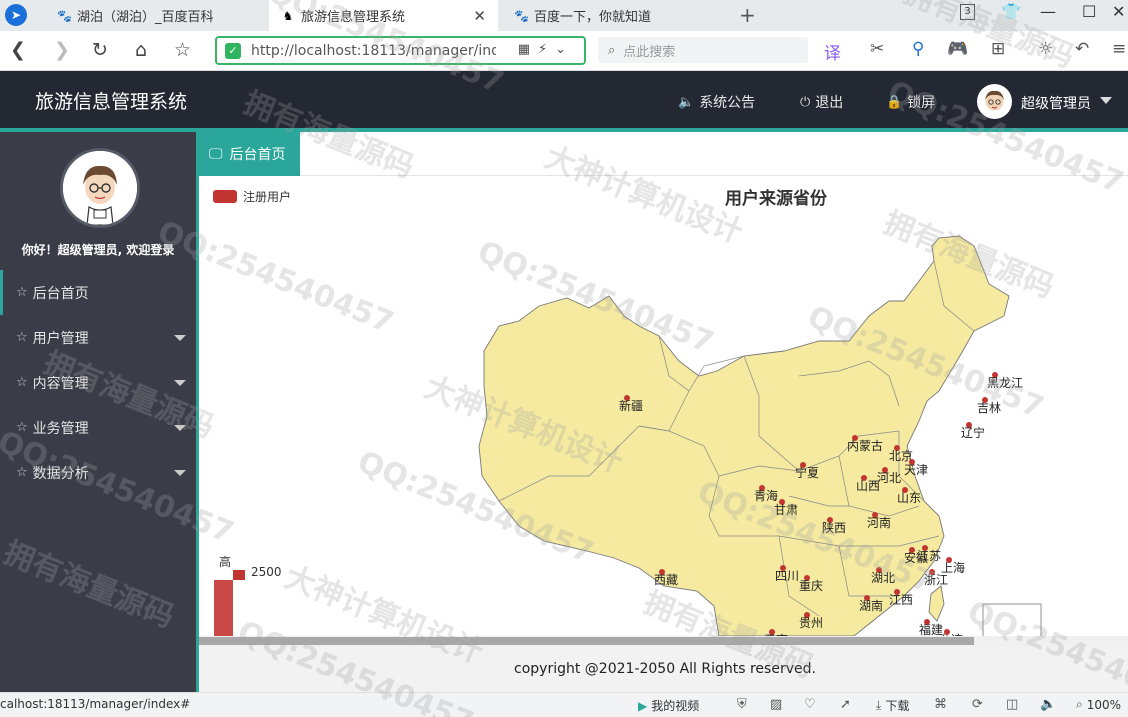 The width and height of the screenshot is (1128, 717). Describe the element at coordinates (373, 51) in the screenshot. I see `address-url: http://localhost:18113/manager/index` at that location.